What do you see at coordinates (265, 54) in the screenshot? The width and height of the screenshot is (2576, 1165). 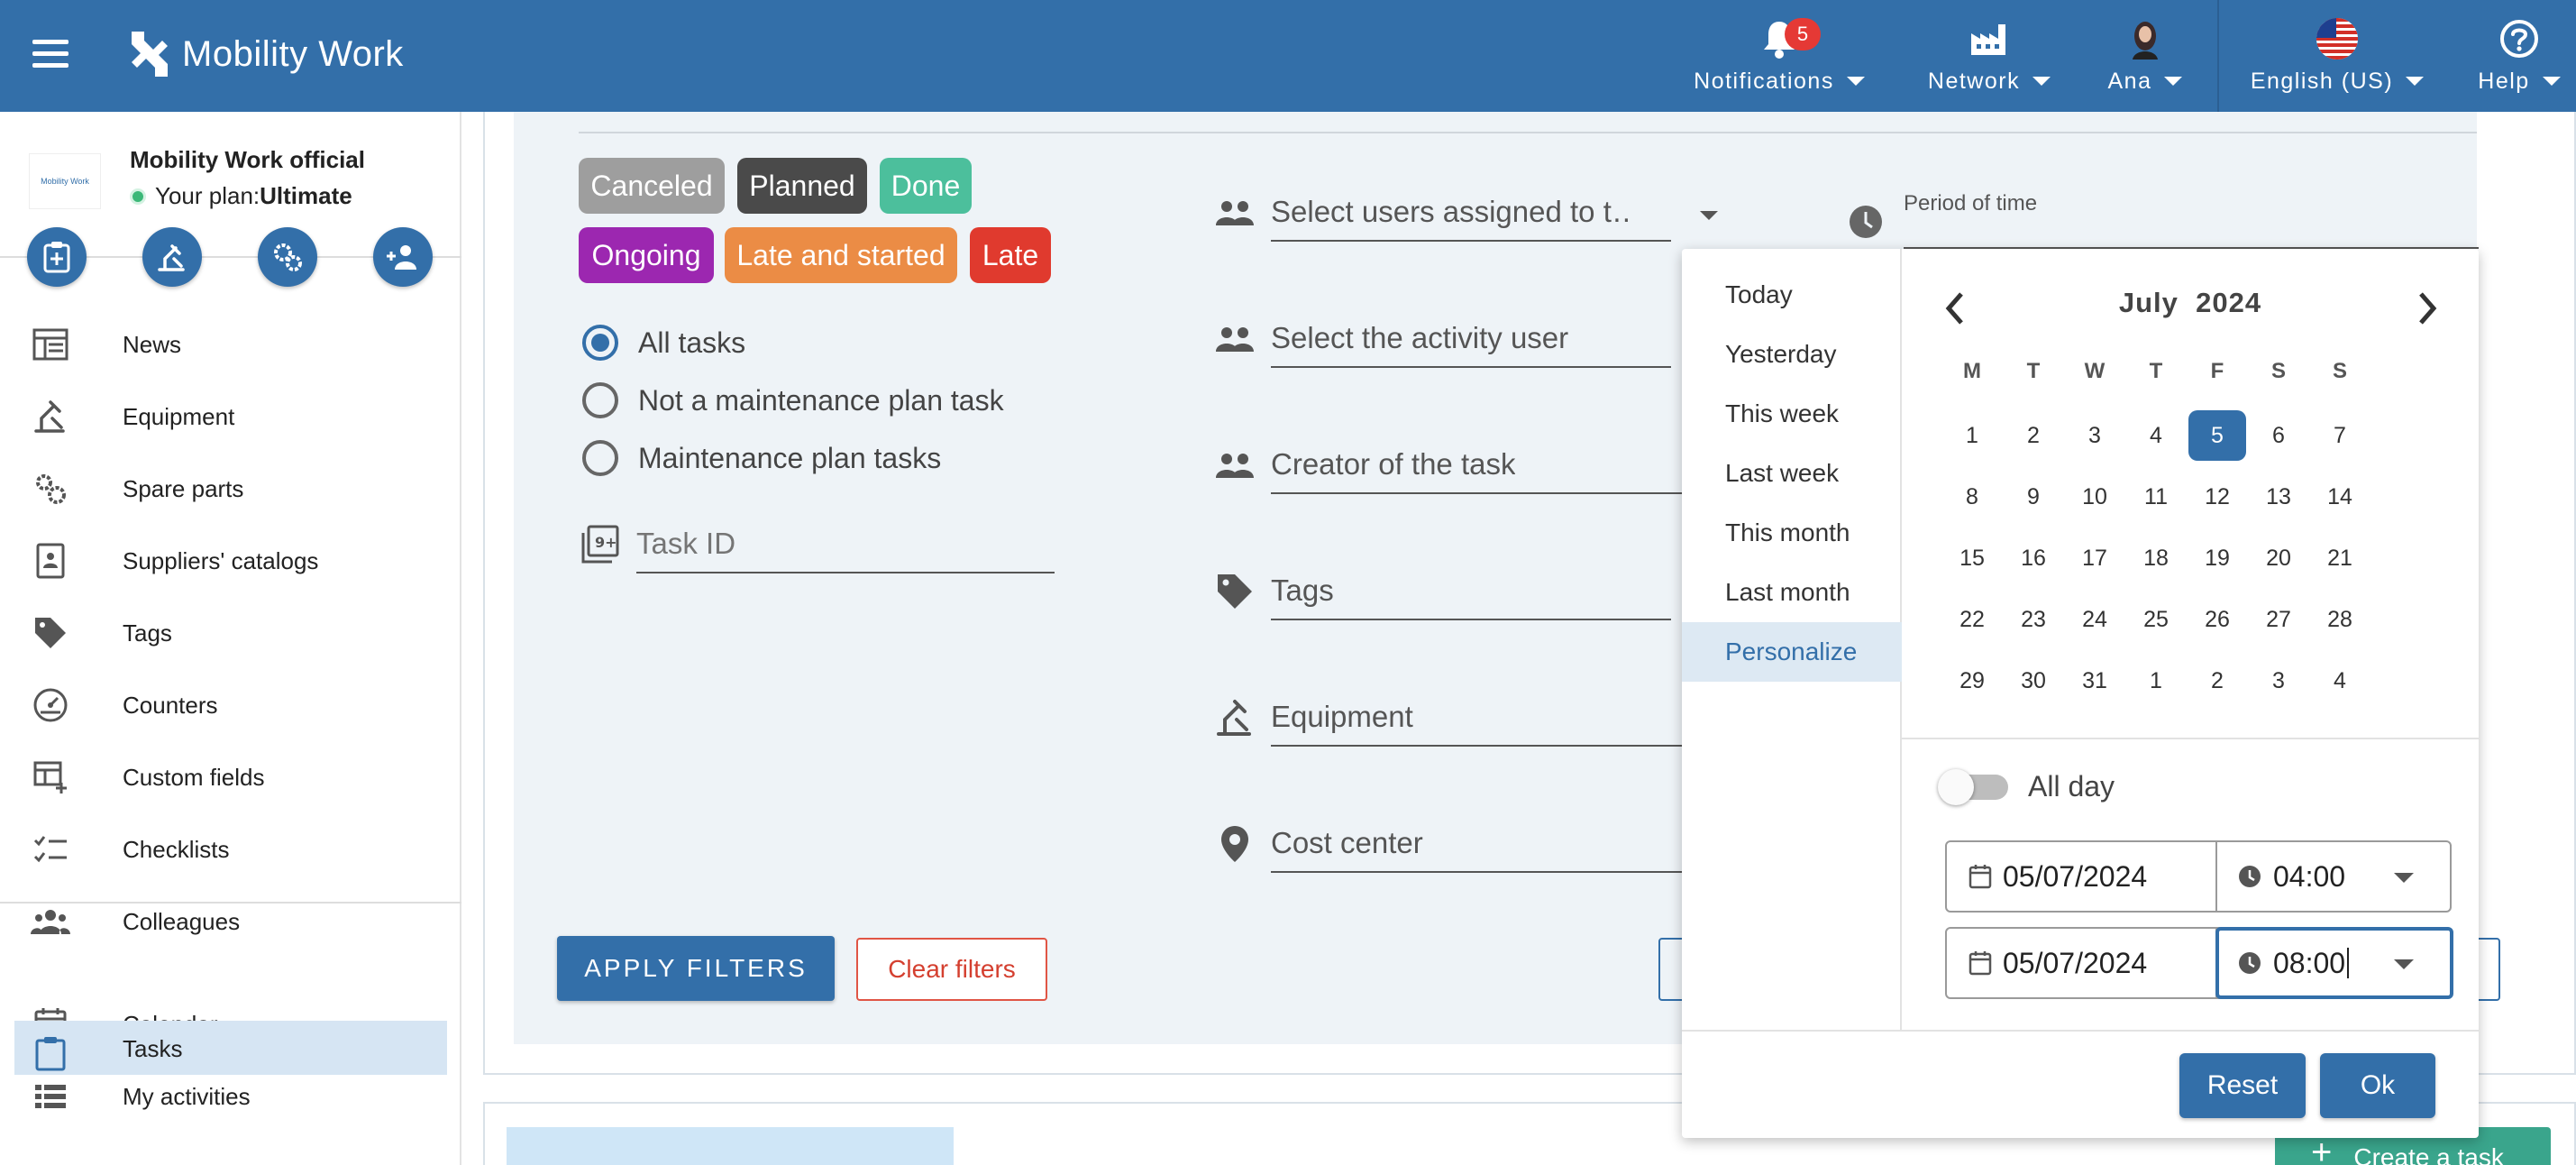 I see `app-logo: Mobility Work` at bounding box center [265, 54].